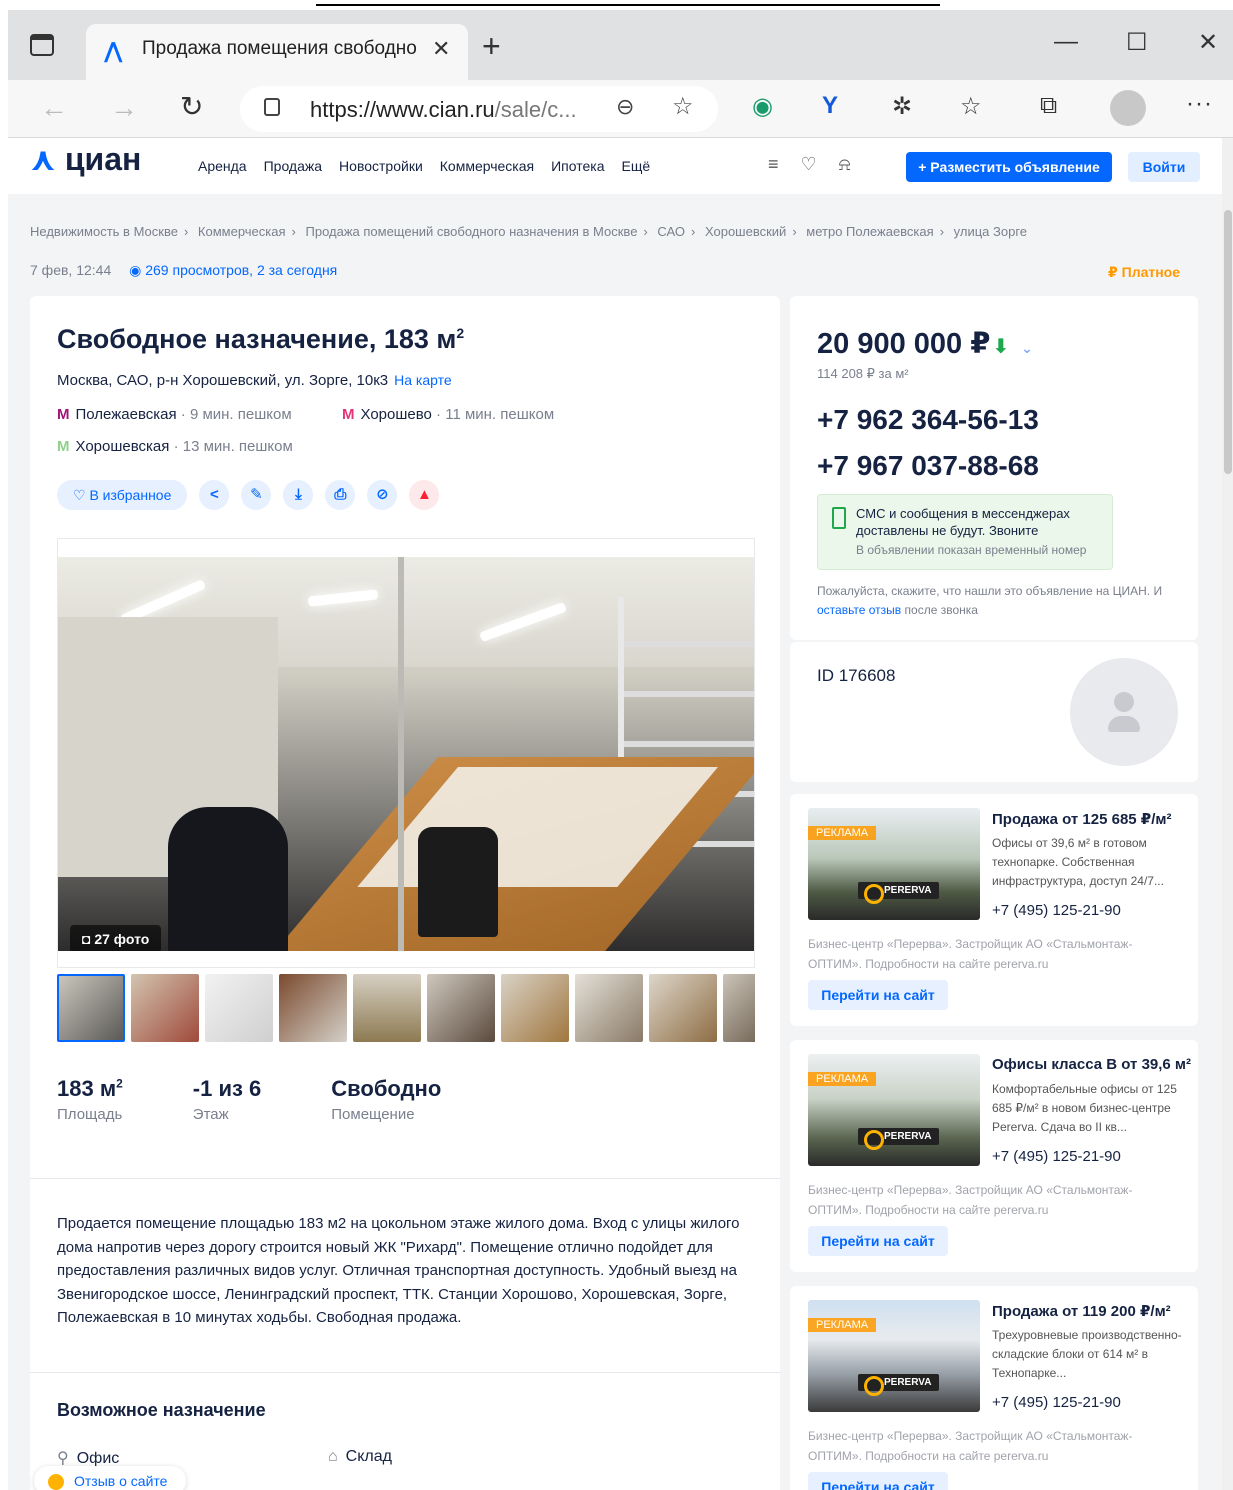  What do you see at coordinates (683, 106) in the screenshot?
I see `add-favorite-icon: ☆` at bounding box center [683, 106].